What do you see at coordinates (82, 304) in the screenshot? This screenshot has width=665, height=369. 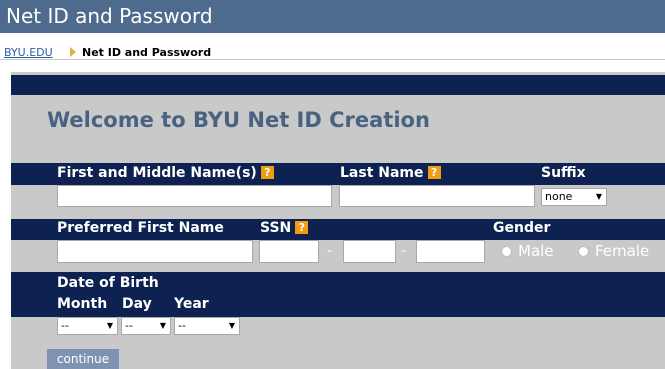 I see `month-label: Month` at bounding box center [82, 304].